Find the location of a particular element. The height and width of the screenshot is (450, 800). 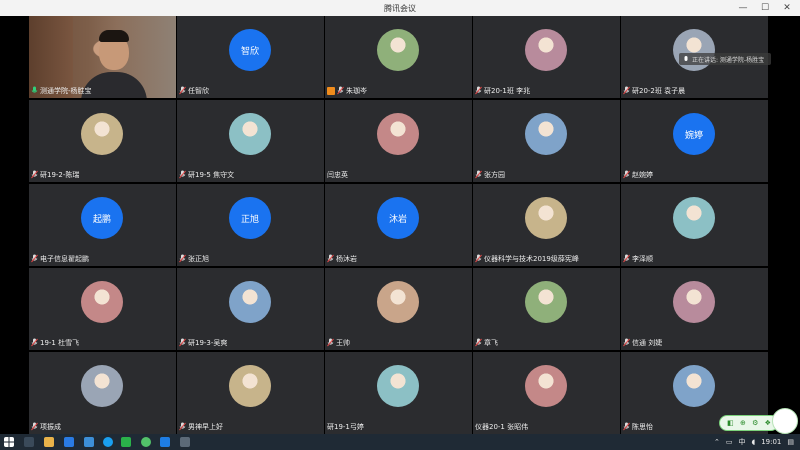

participant-tile: 研19-1弓婷 is located at coordinates (398, 393).